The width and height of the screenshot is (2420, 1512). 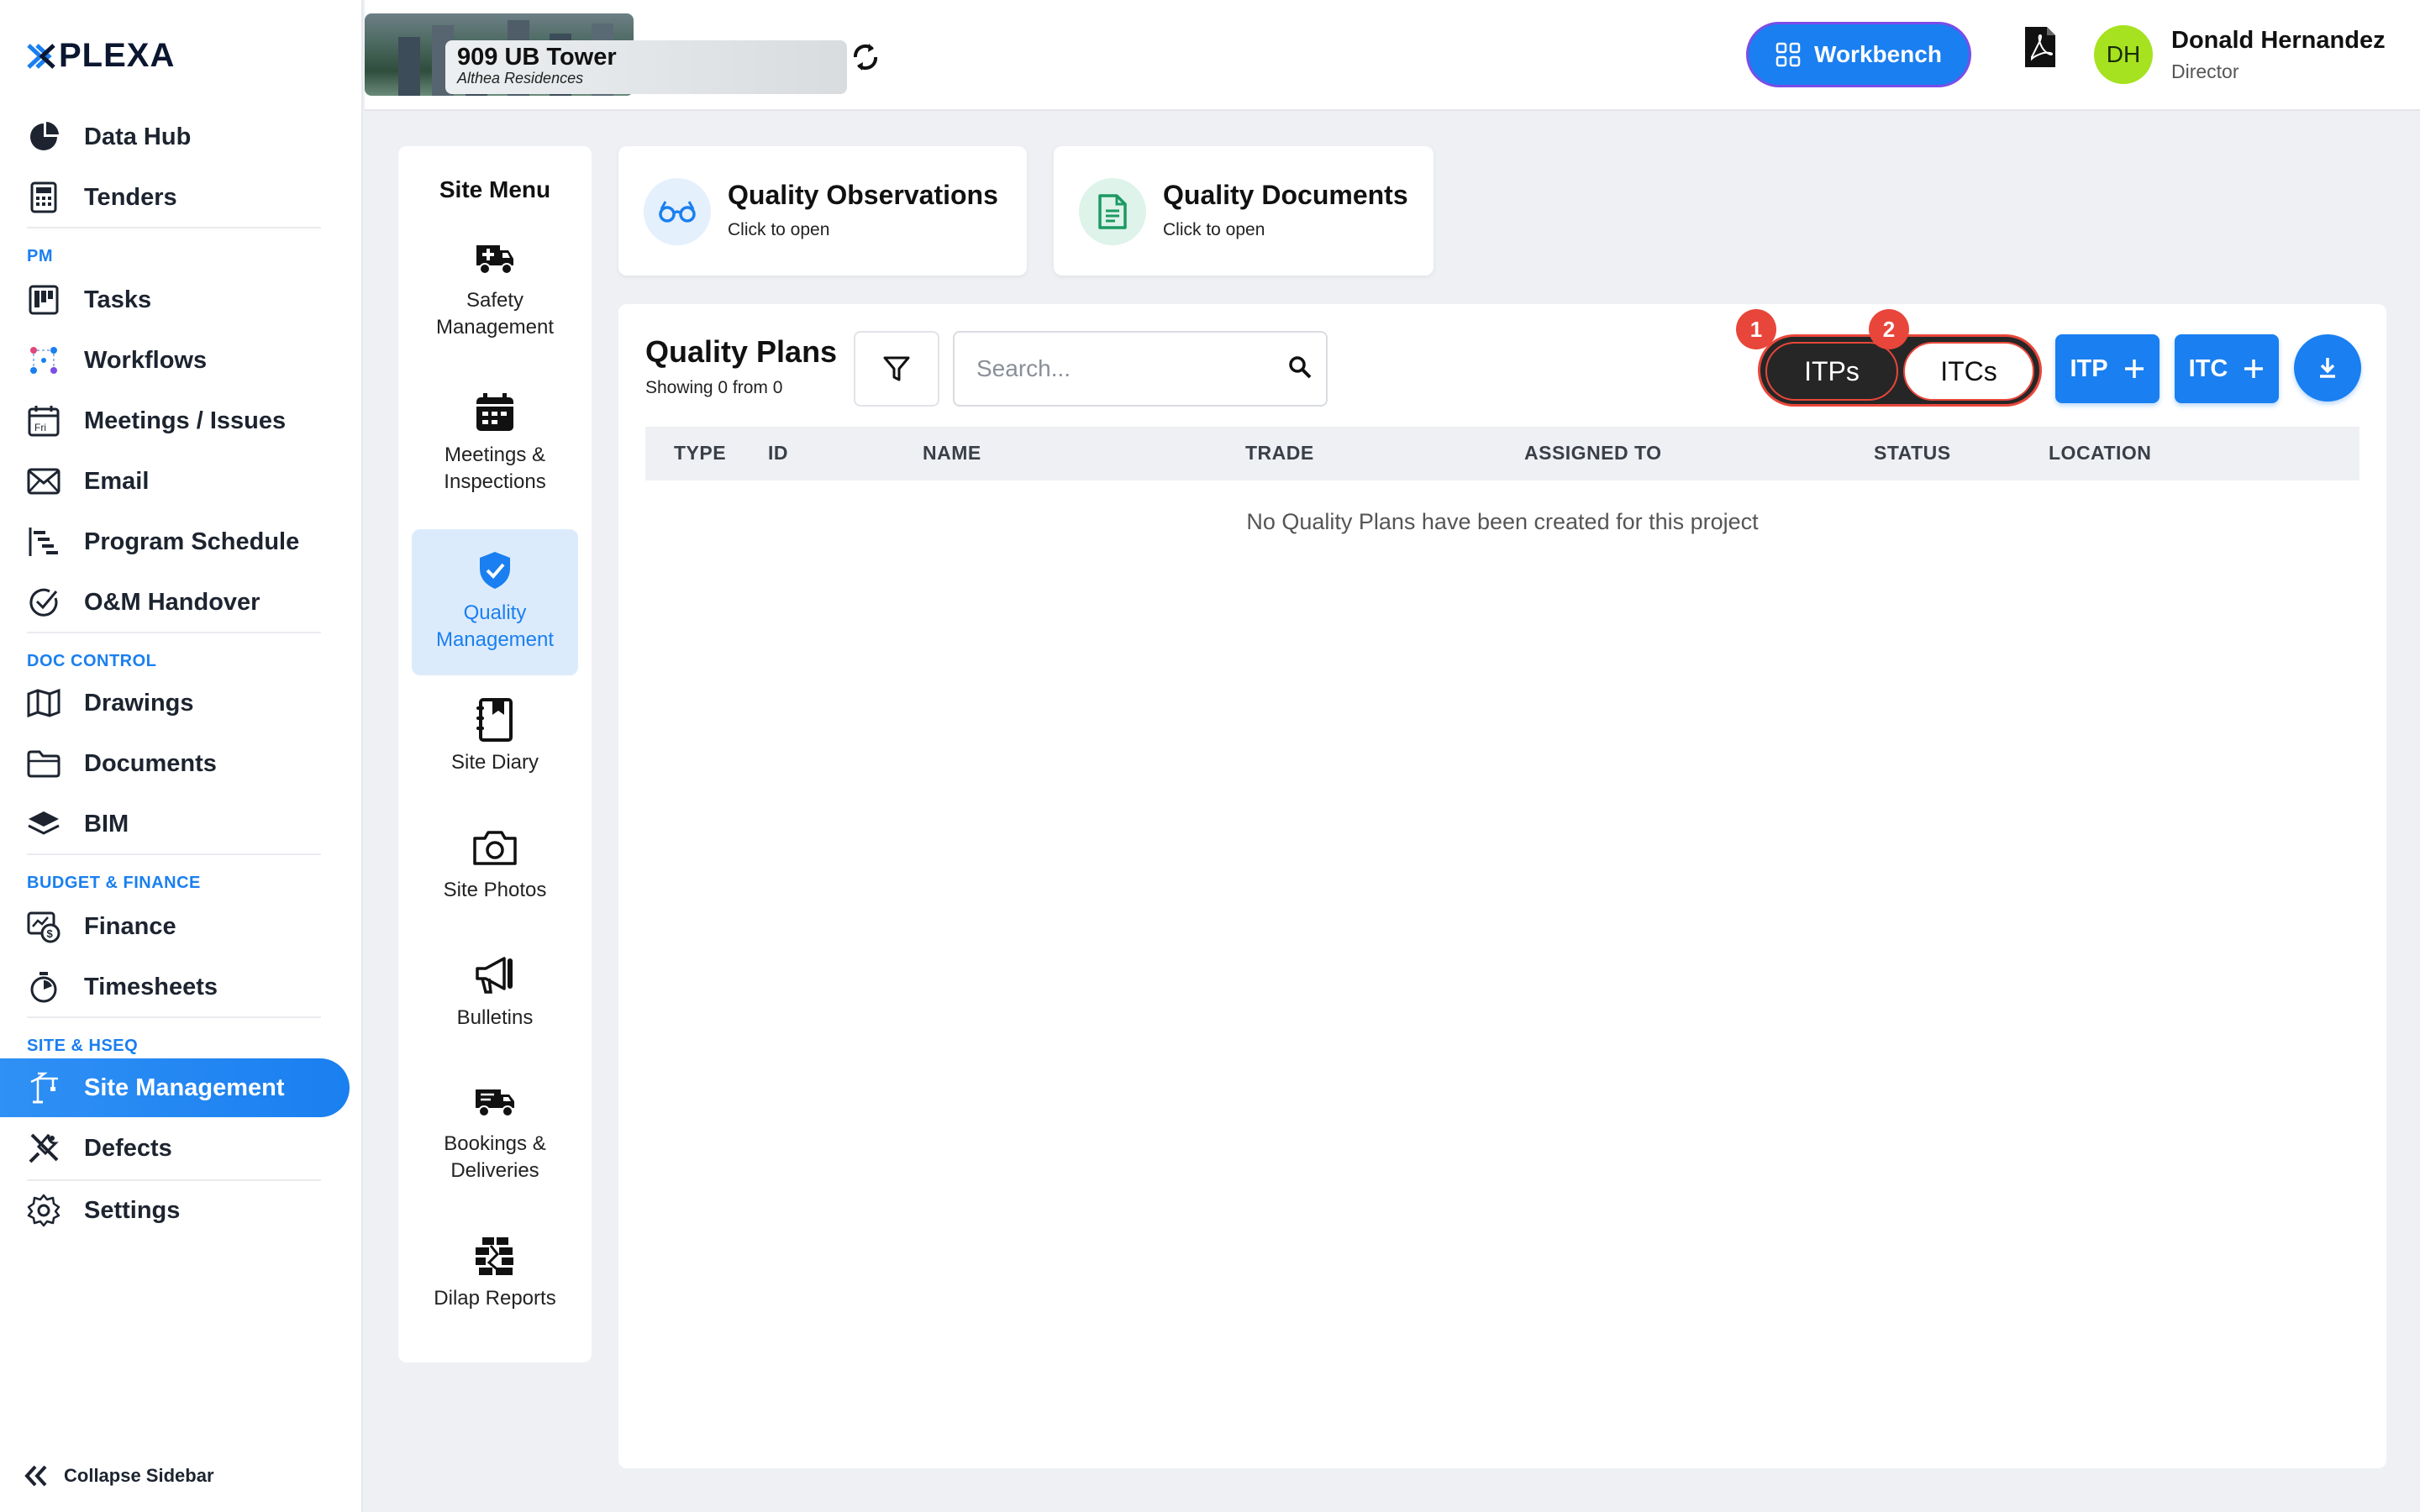 What do you see at coordinates (1831, 371) in the screenshot?
I see `toggle-itps: ITPs` at bounding box center [1831, 371].